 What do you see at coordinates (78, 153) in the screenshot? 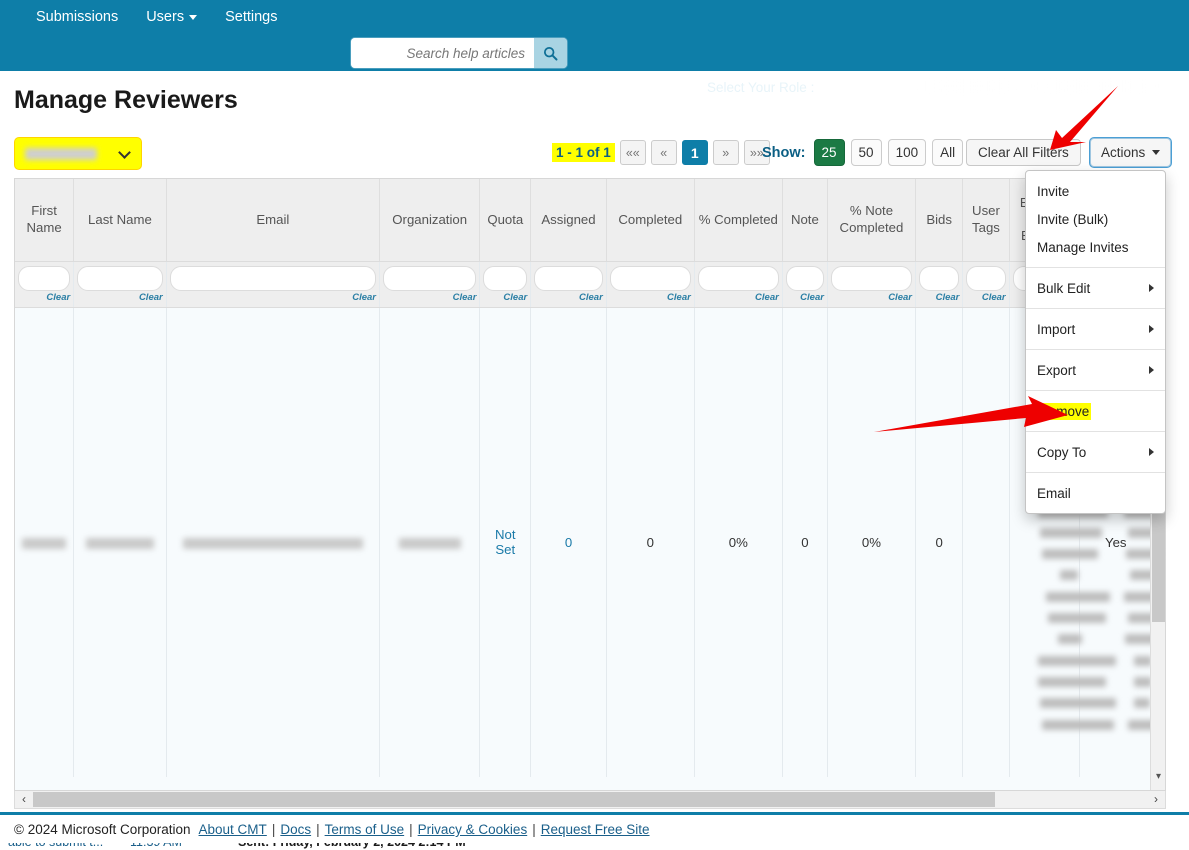
I see `track-selector` at bounding box center [78, 153].